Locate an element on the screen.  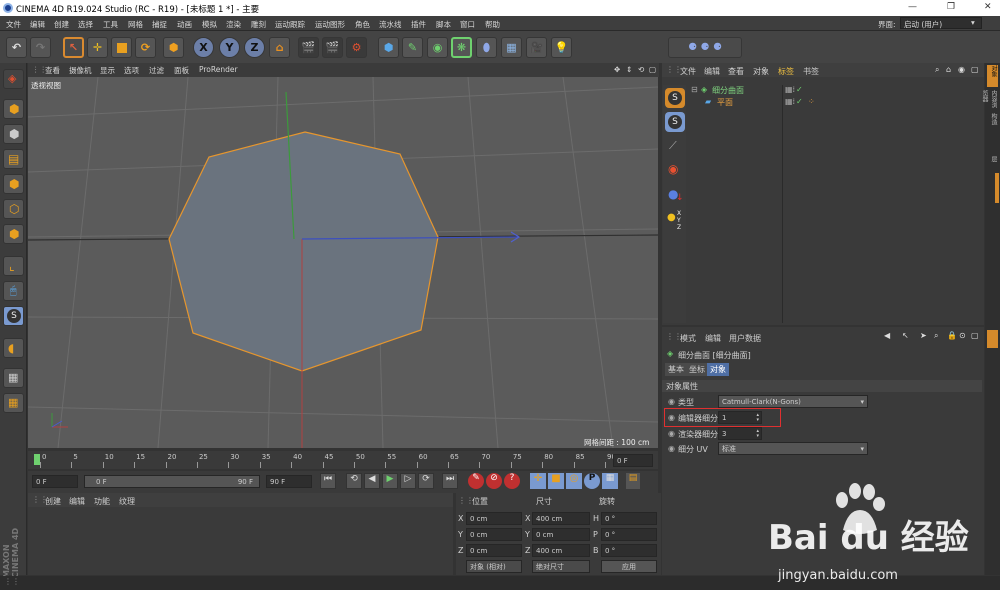
key-pla-icon: ▦ is located at coordinates (610, 481).